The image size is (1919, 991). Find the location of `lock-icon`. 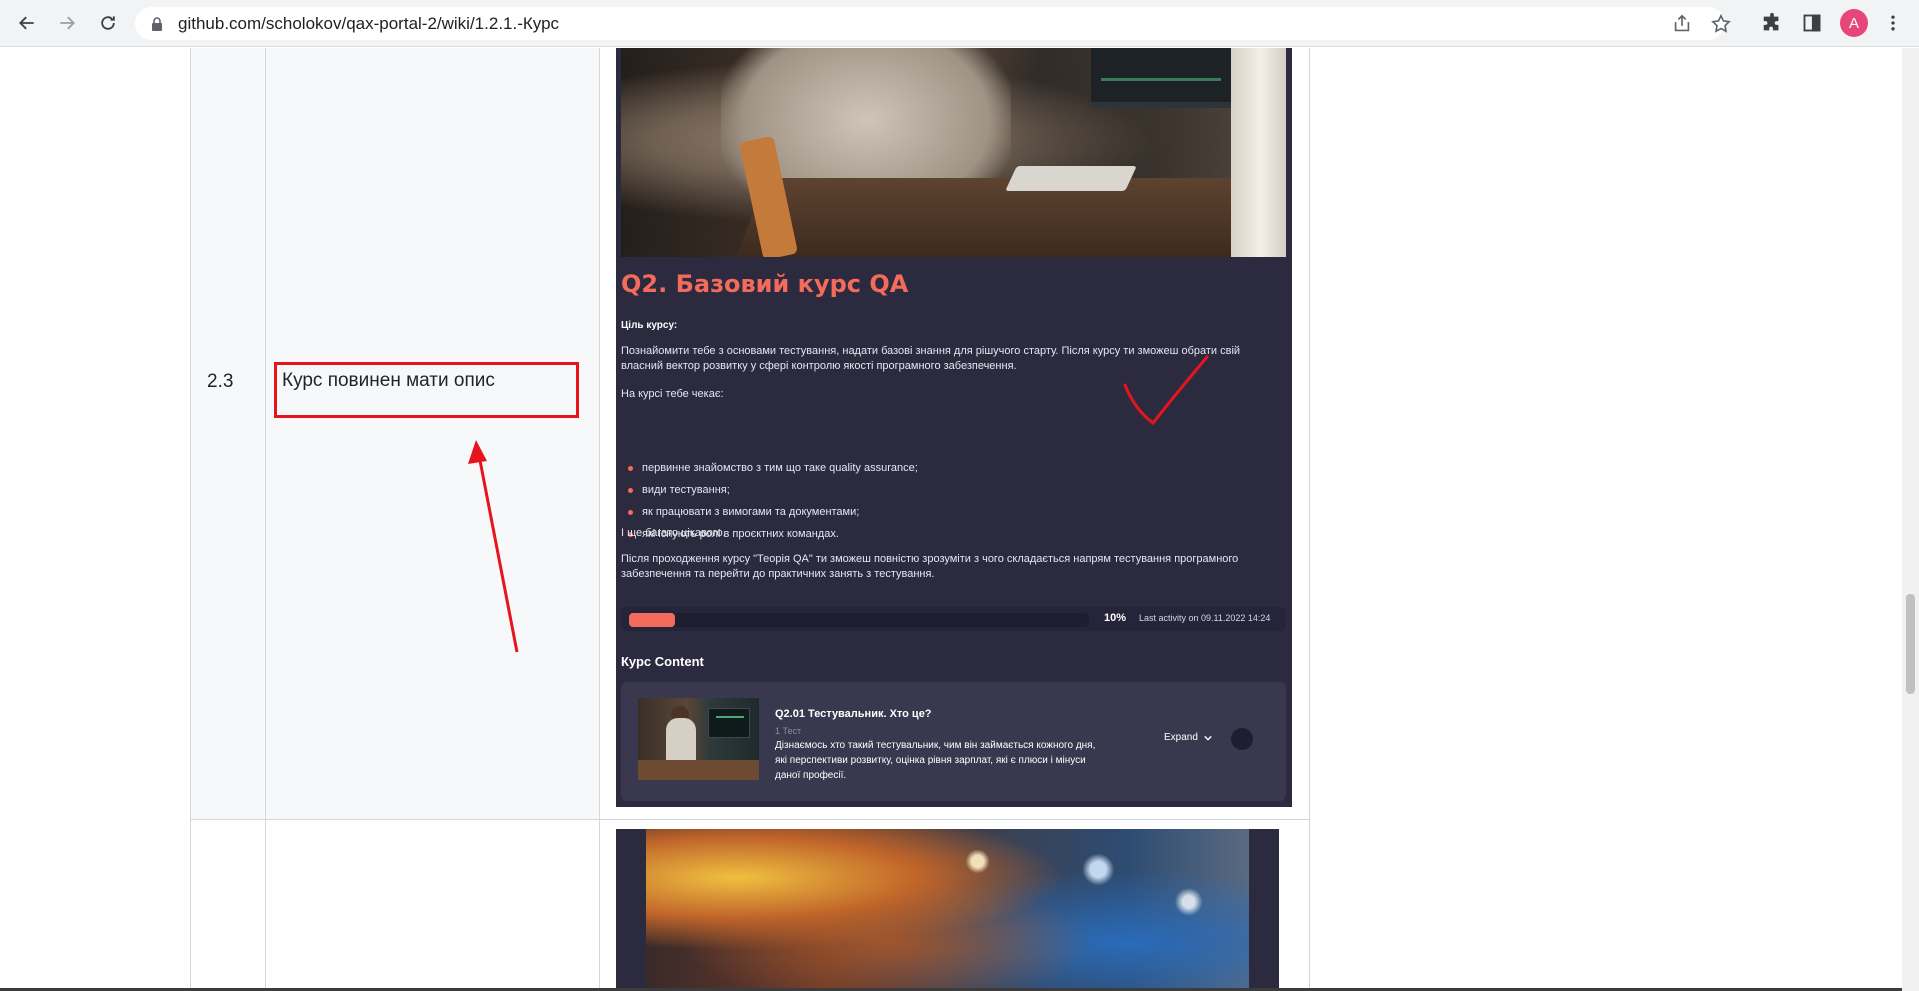

lock-icon is located at coordinates (157, 24).